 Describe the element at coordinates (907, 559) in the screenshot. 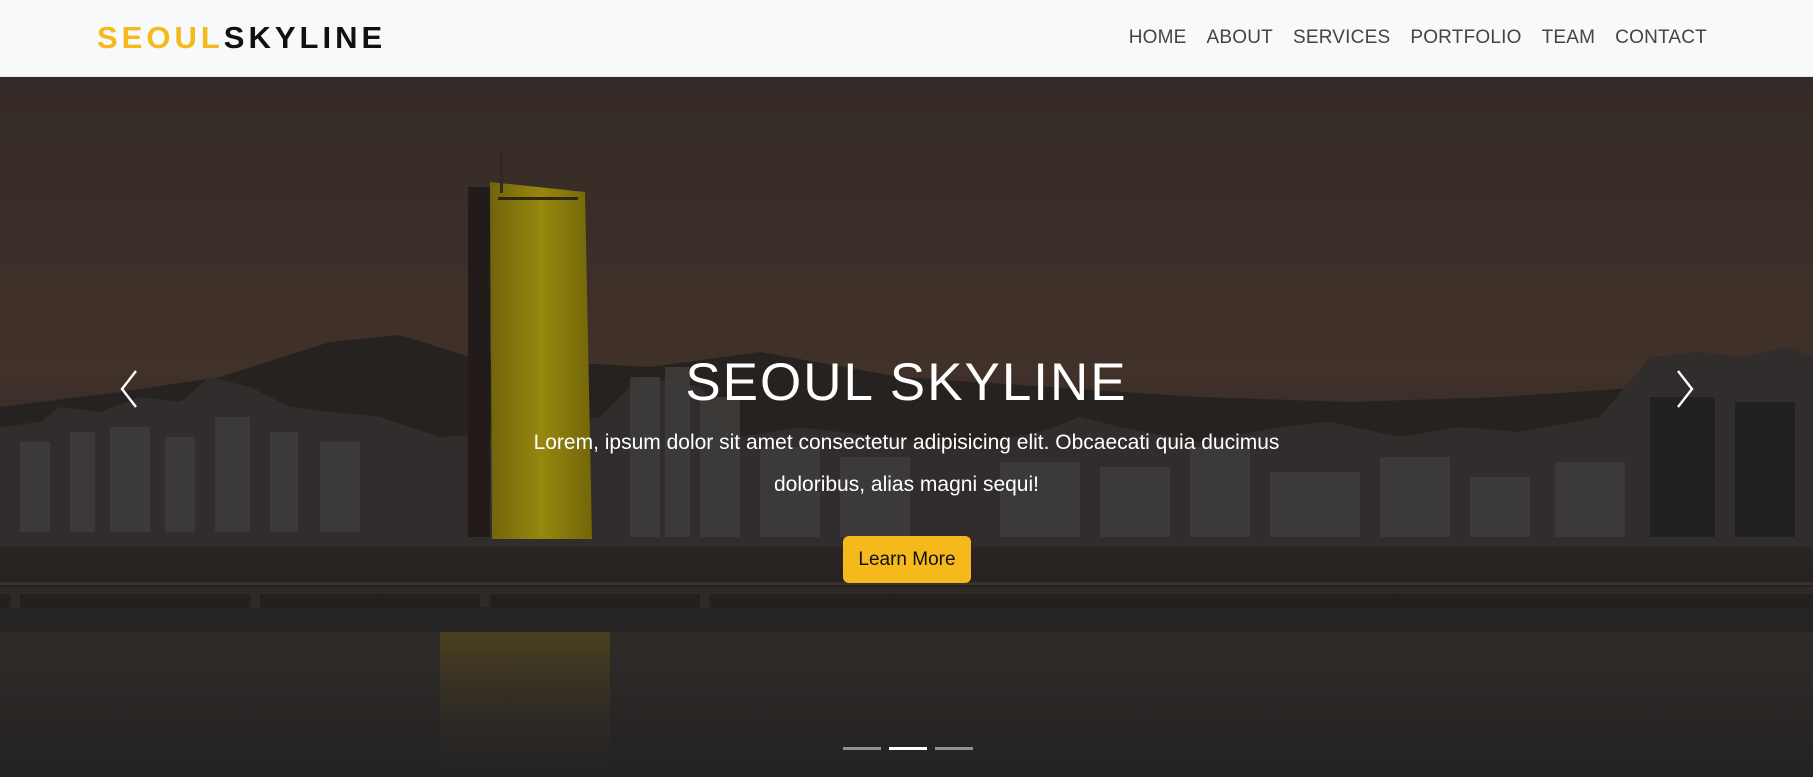

I see `learn-more-button: Learn More` at that location.